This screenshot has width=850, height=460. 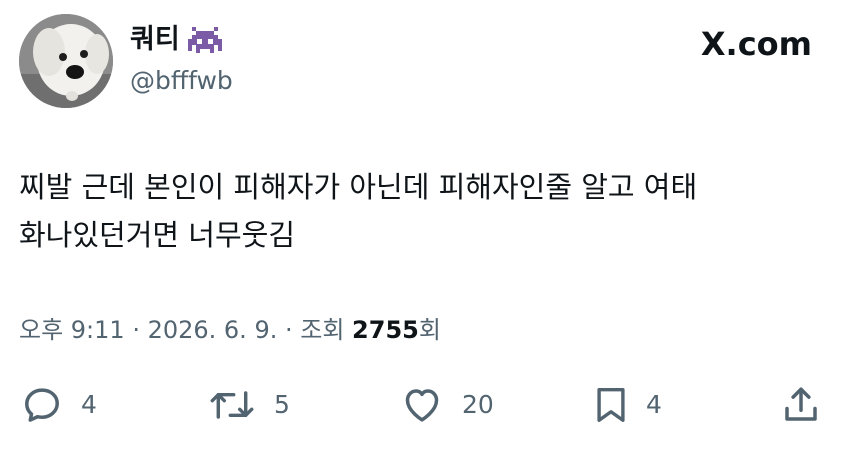 What do you see at coordinates (282, 404) in the screenshot?
I see `retweet-count: 5` at bounding box center [282, 404].